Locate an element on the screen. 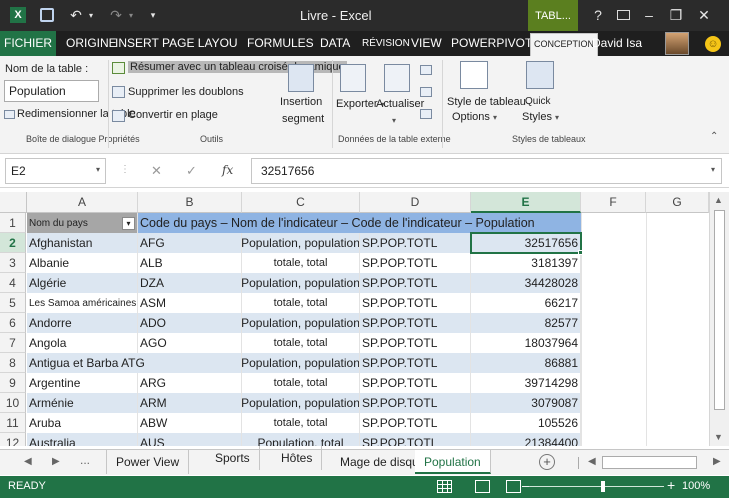 This screenshot has height=498, width=729. avatar is located at coordinates (677, 43).